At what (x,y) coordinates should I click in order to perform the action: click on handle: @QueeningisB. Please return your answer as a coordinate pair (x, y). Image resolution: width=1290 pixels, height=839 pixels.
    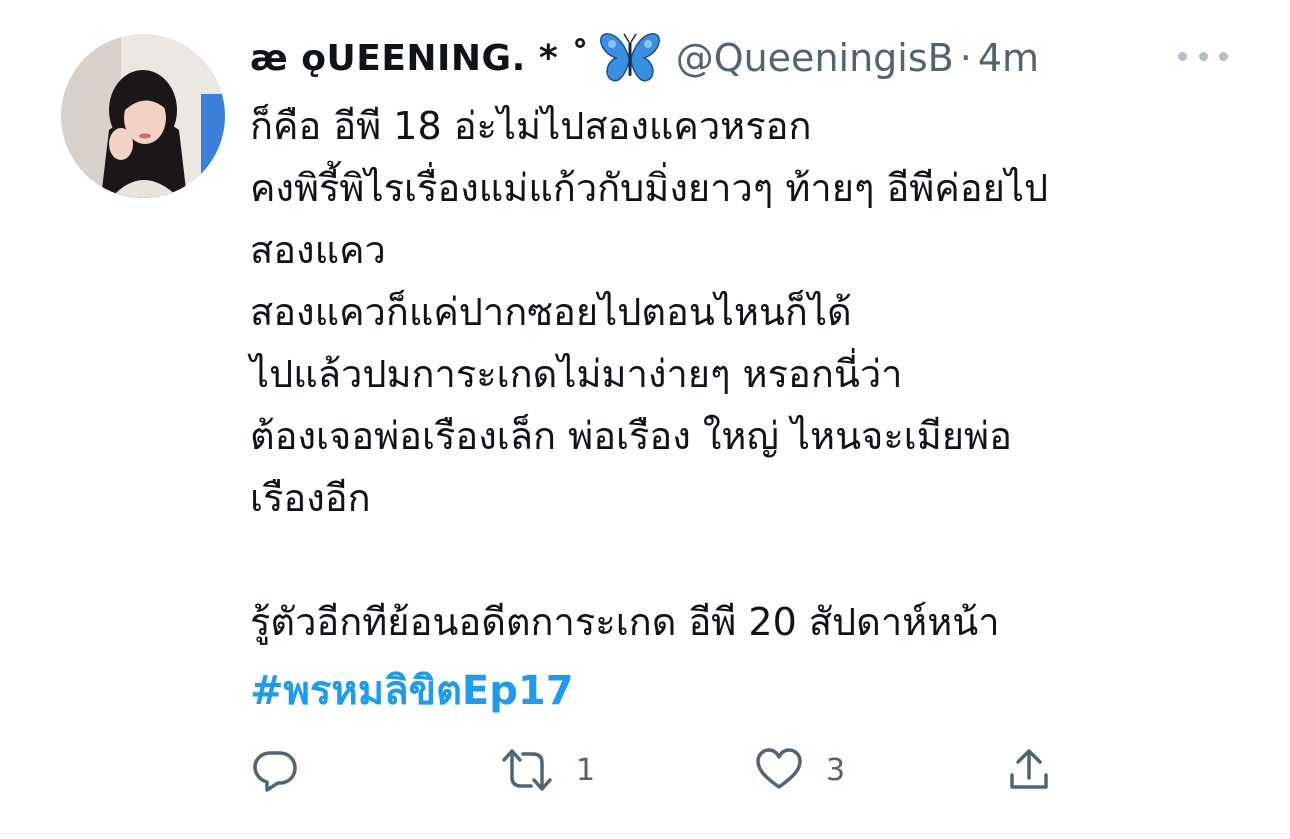
    Looking at the image, I should click on (815, 58).